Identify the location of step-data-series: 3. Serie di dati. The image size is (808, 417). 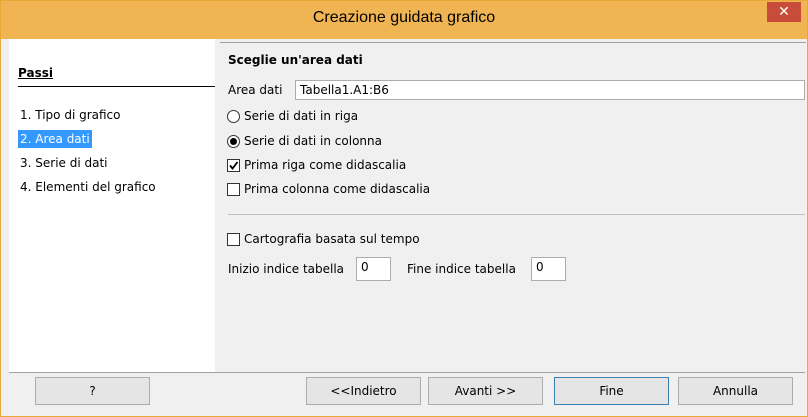
(64, 163).